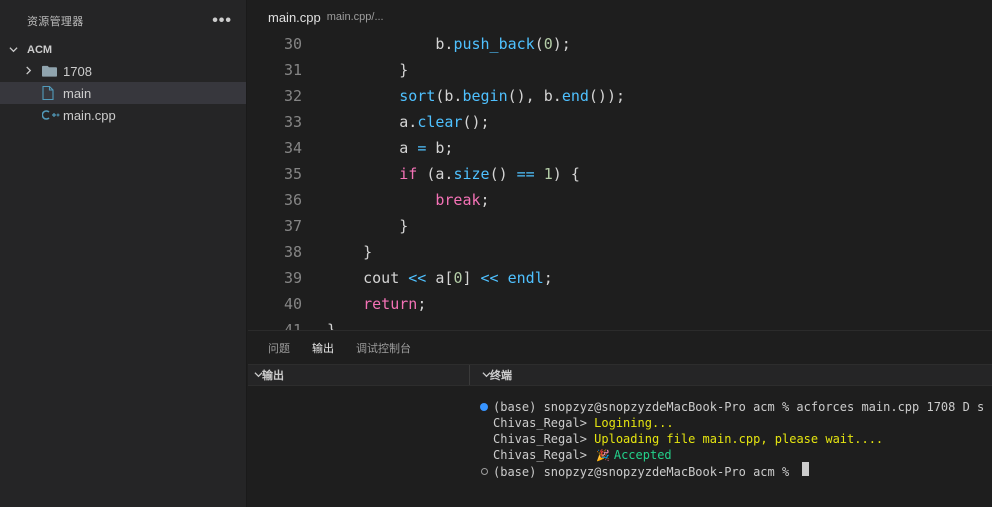 The width and height of the screenshot is (992, 507). Describe the element at coordinates (417, 96) in the screenshot. I see `code-token: sort` at that location.